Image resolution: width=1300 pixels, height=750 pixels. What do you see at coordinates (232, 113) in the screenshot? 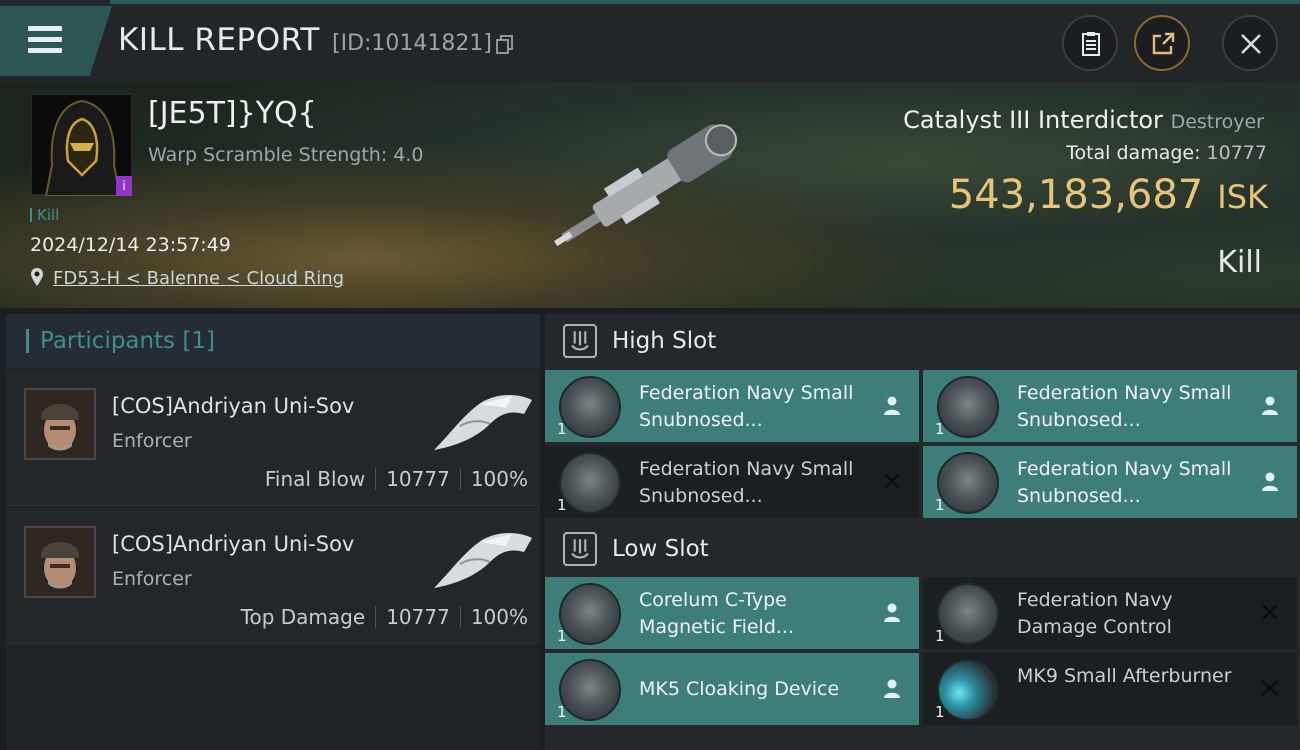
I see `victim-name: [JE5T]}YQ{` at bounding box center [232, 113].